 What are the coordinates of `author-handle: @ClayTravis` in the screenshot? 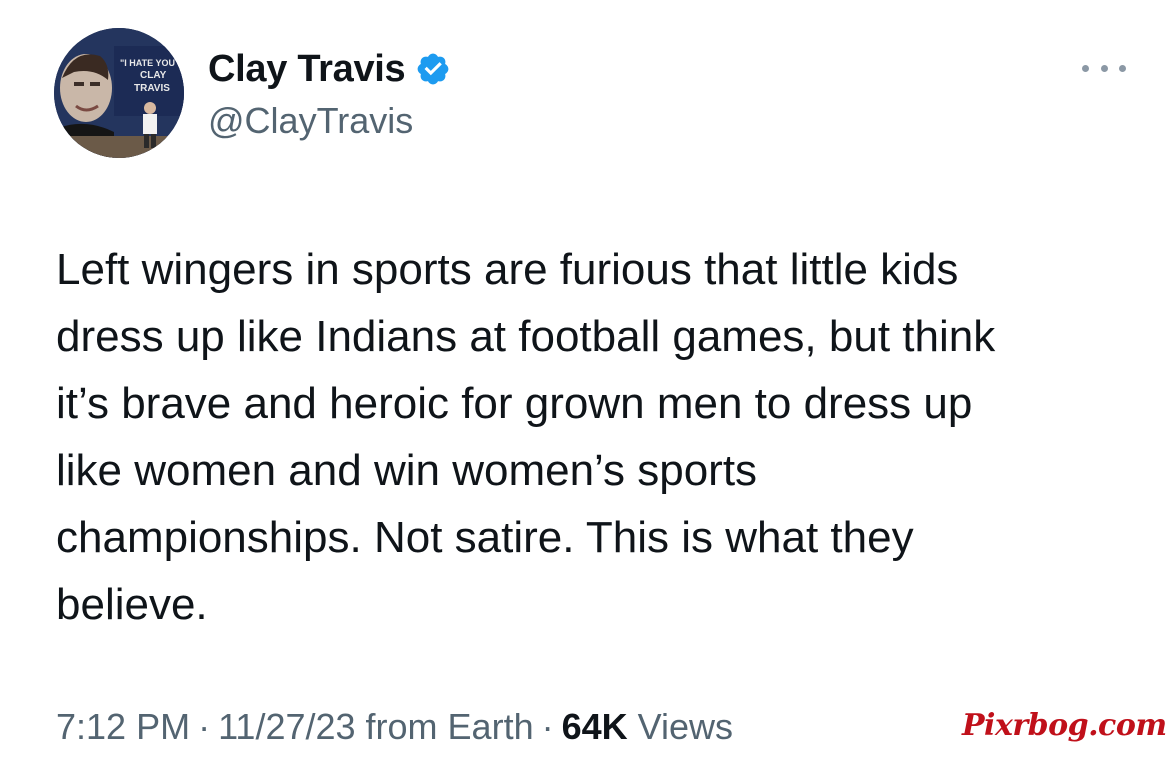 It's located at (310, 121).